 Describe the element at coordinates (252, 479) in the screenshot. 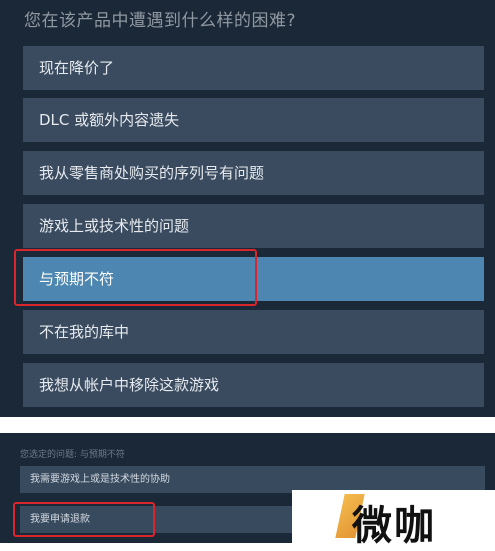

I see `option-need-technical-help: 我需要游戏上或是技术性的协助` at that location.